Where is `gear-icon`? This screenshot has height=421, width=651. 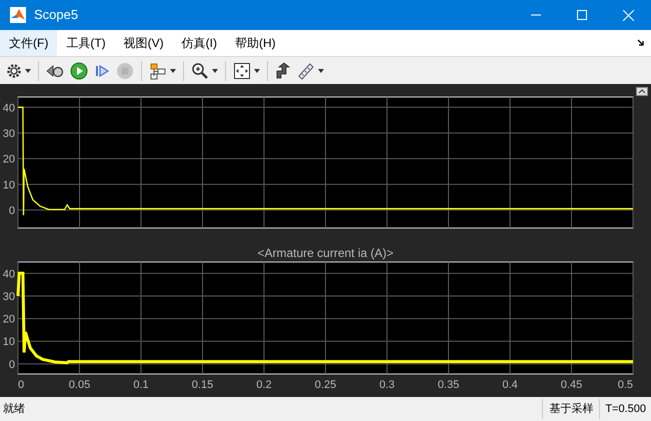 gear-icon is located at coordinates (14, 70).